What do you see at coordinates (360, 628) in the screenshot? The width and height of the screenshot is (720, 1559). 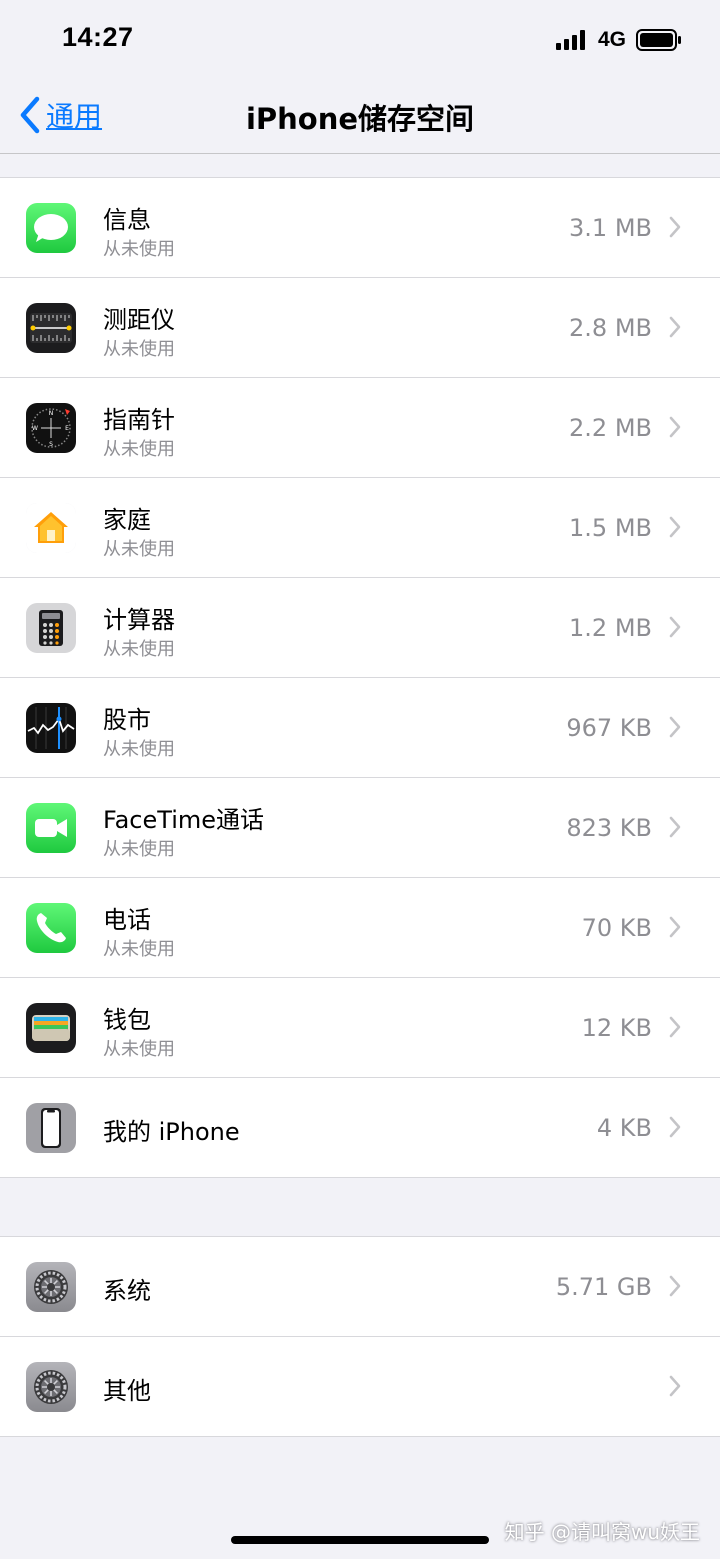 I see `app-row-calculator: 计算器 从未使用 1.2 MB` at bounding box center [360, 628].